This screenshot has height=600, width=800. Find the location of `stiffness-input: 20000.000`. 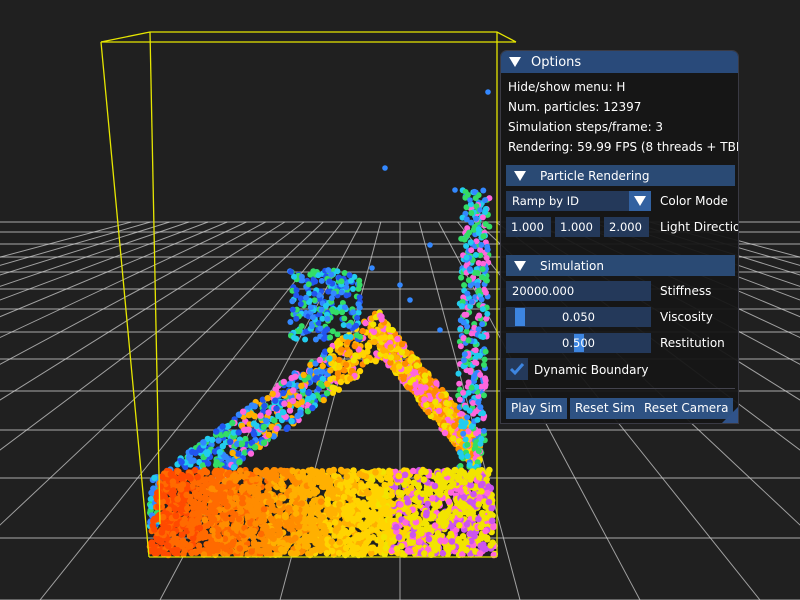

stiffness-input: 20000.000 is located at coordinates (578, 291).